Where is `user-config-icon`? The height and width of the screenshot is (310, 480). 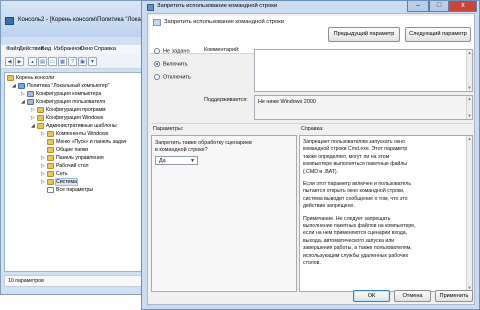
user-config-icon is located at coordinates (30, 101).